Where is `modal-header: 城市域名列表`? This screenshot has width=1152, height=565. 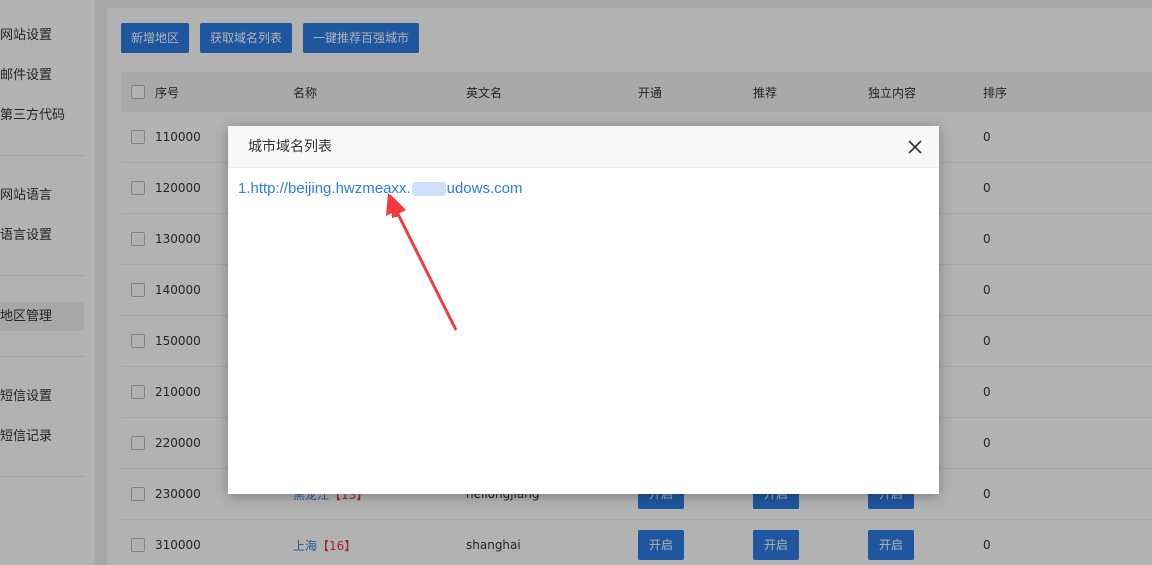
modal-header: 城市域名列表 is located at coordinates (583, 147).